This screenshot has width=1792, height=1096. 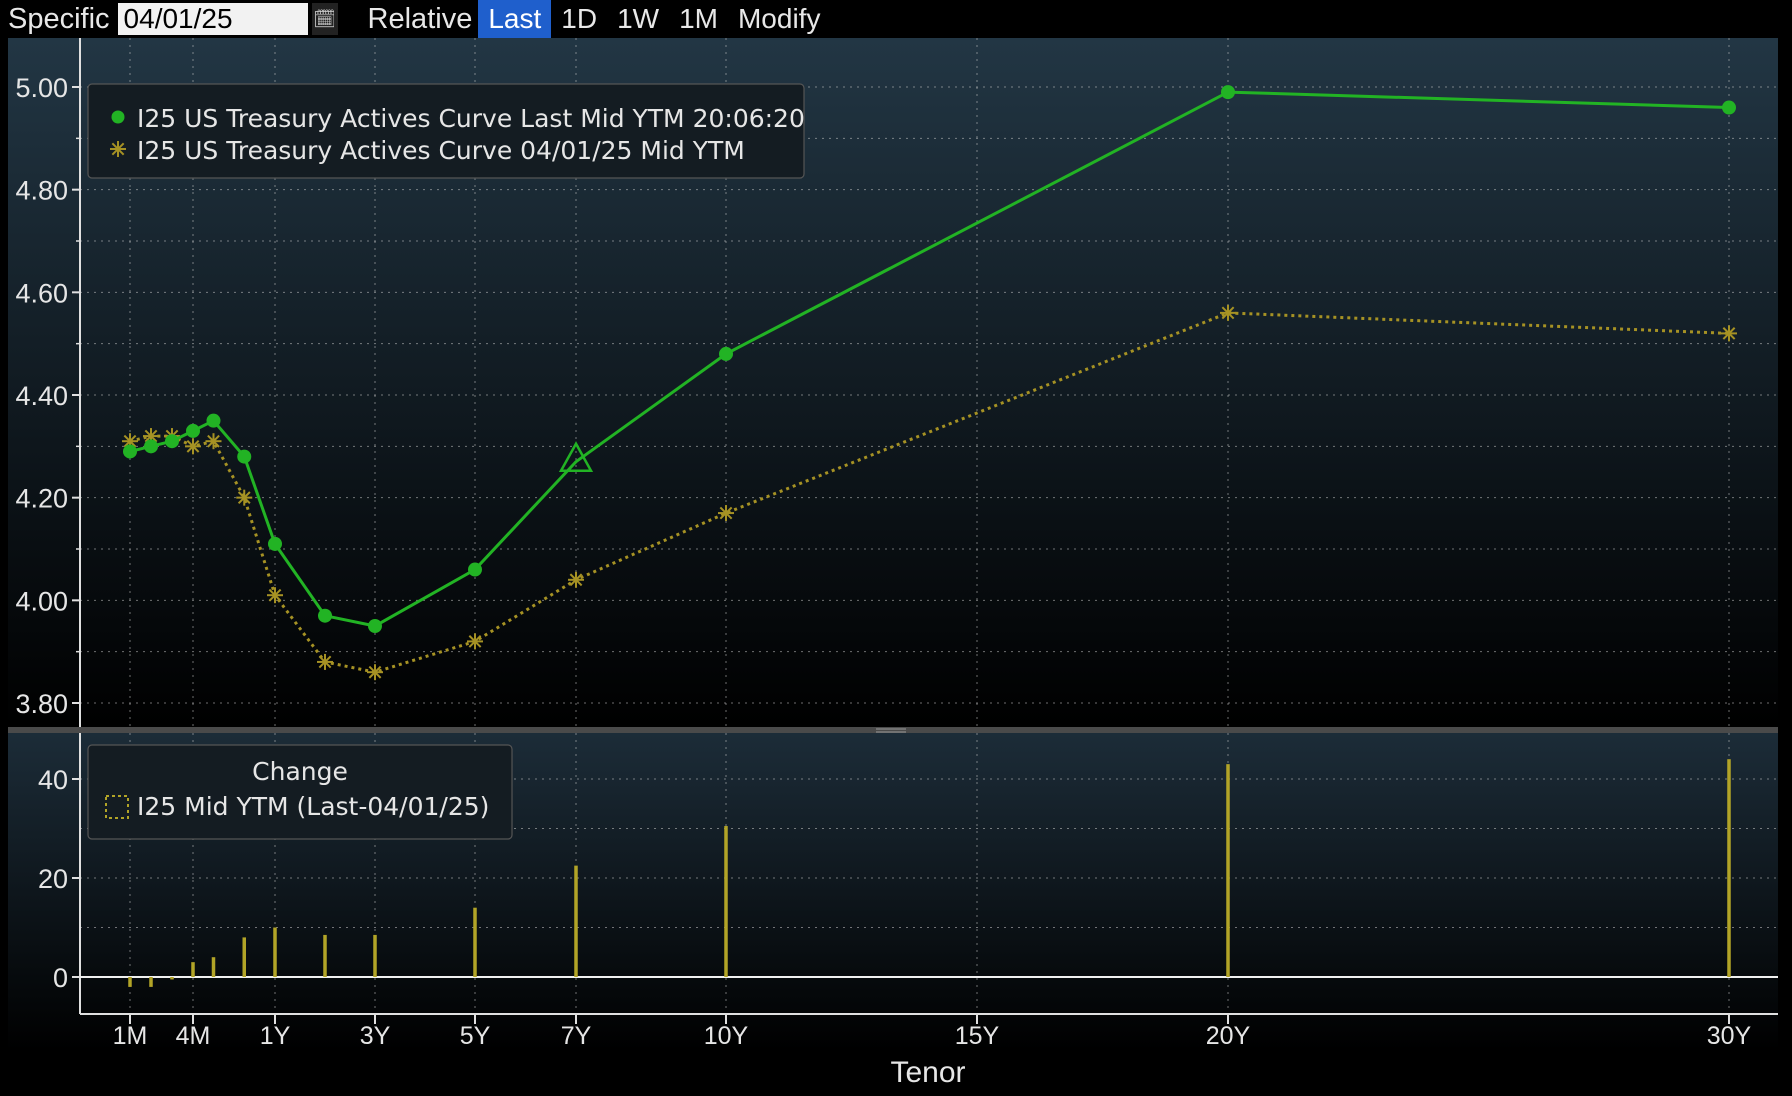 I want to click on legend-change-label: I25 Mid YTM (Last-04/01/25), so click(x=313, y=806).